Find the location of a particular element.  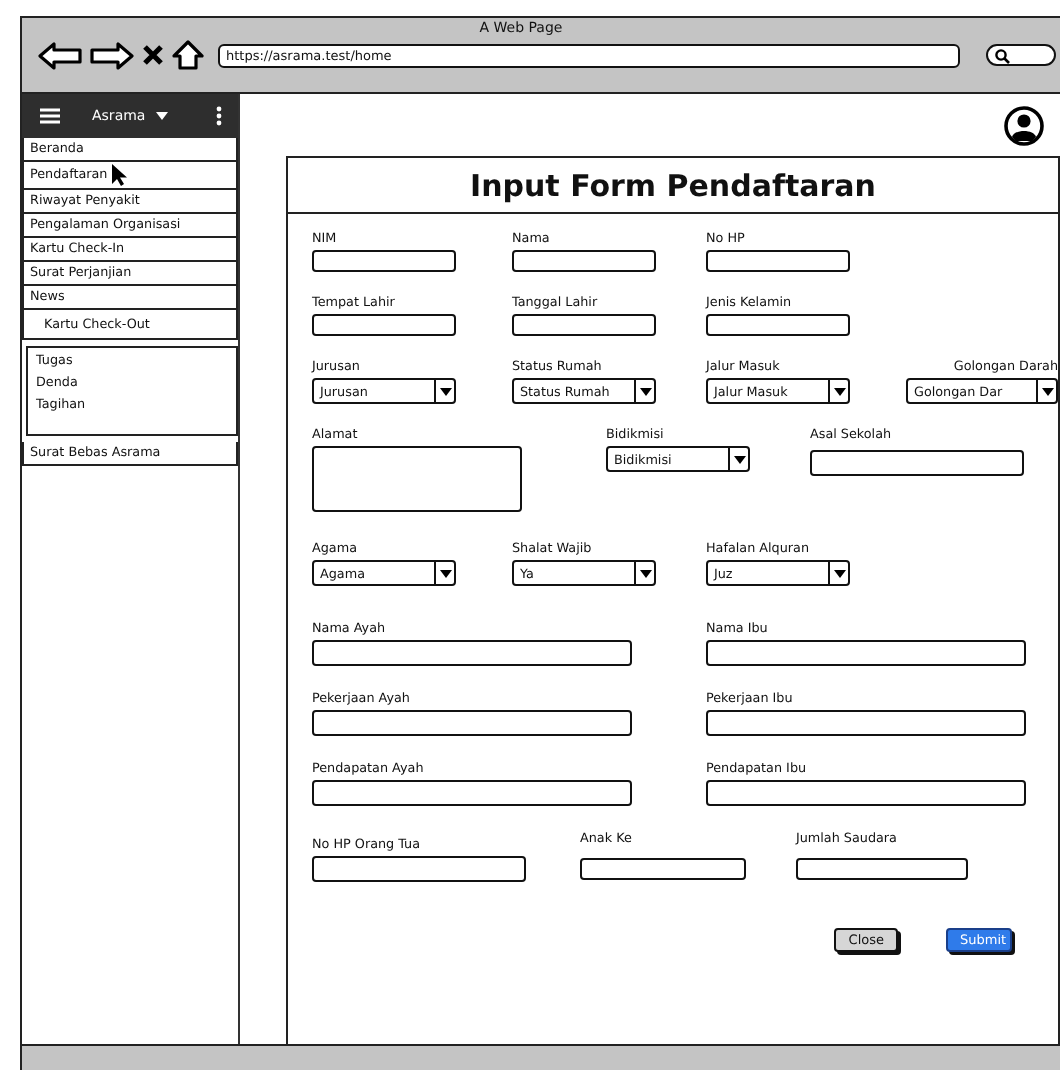

menu-icon is located at coordinates (50, 116).